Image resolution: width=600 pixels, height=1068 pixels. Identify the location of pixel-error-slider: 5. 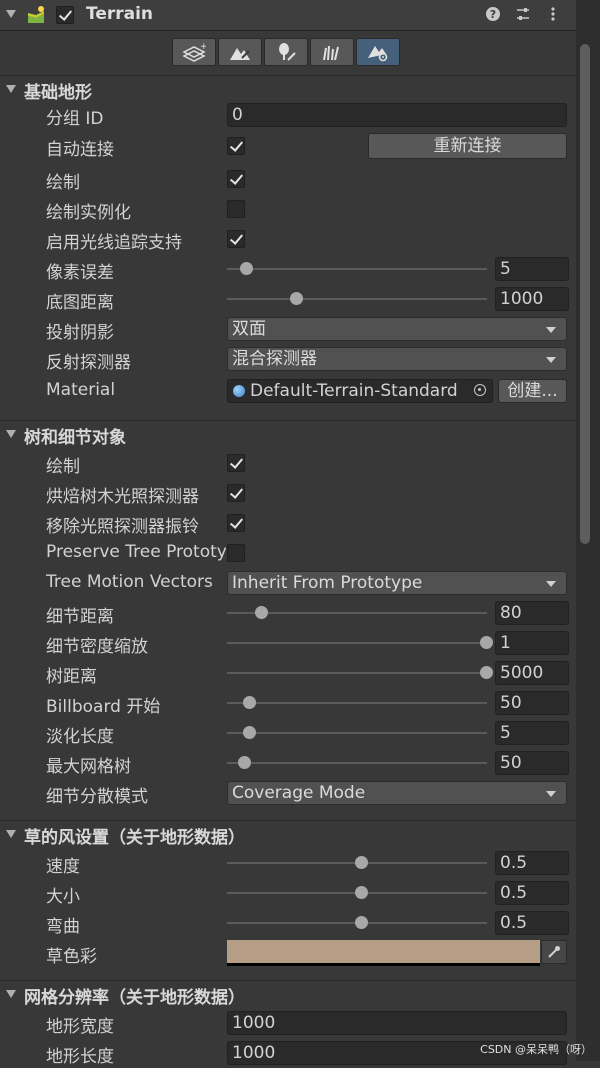
(398, 269).